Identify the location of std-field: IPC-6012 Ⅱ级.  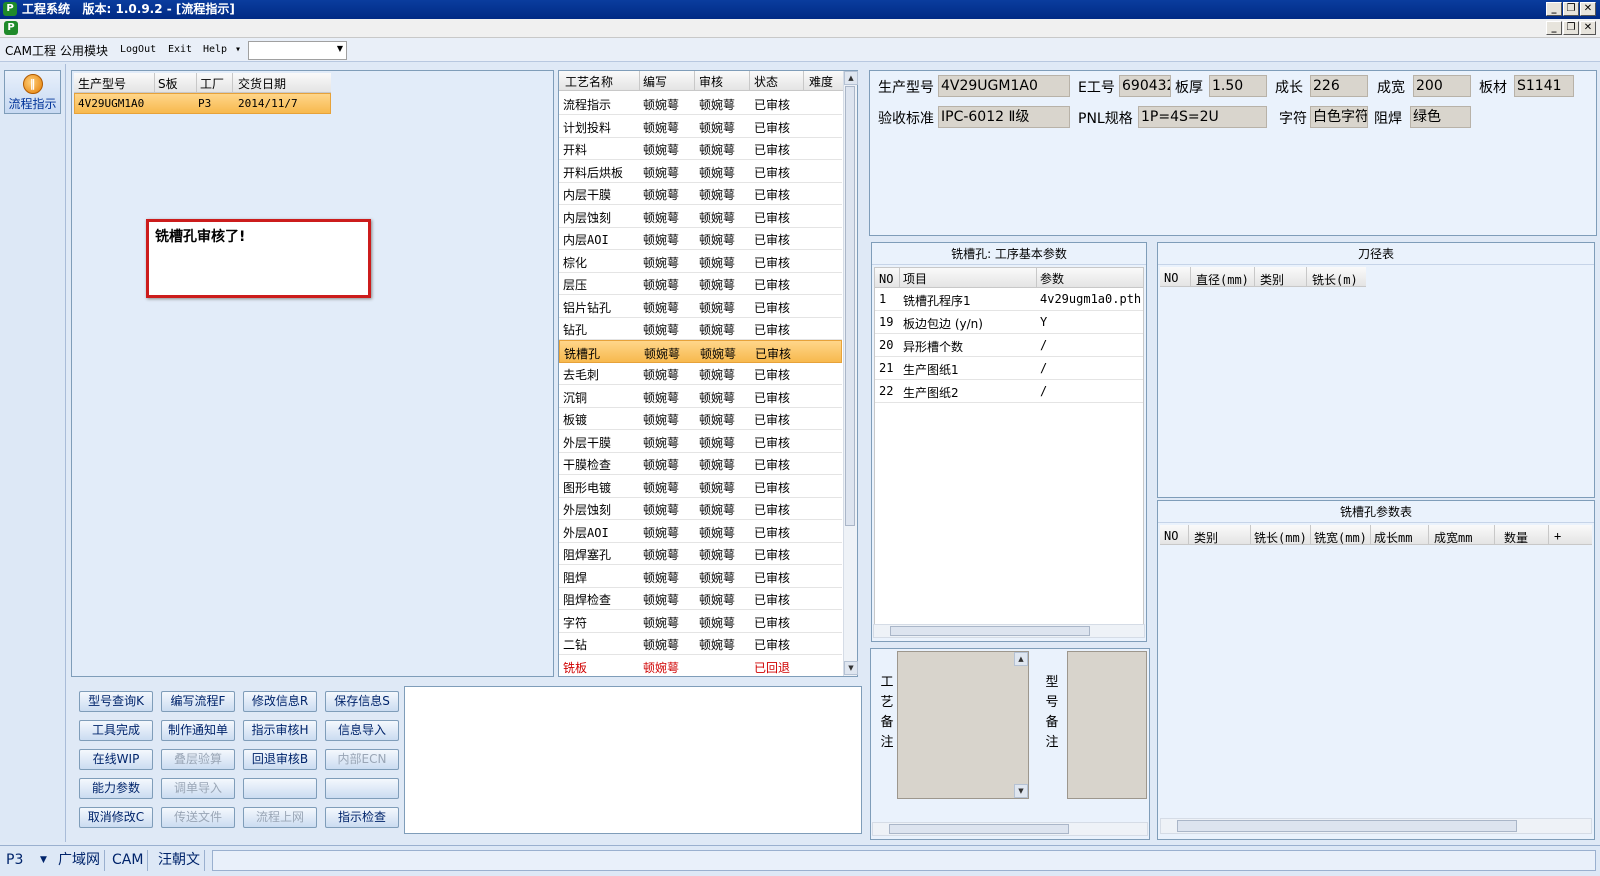
(1004, 117).